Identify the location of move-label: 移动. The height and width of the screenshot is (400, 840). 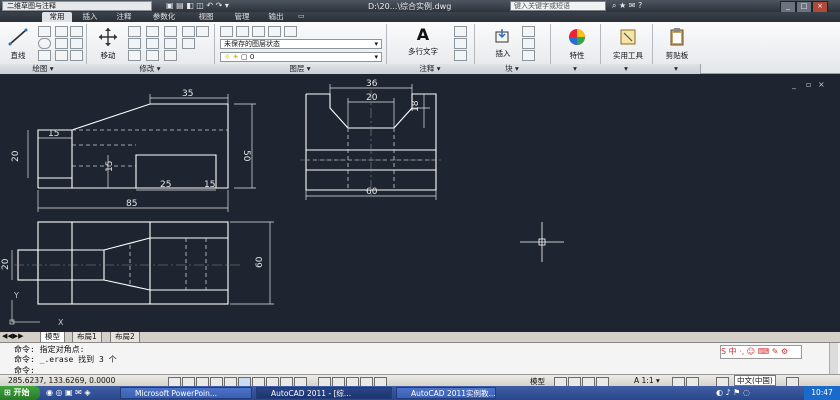
(108, 55).